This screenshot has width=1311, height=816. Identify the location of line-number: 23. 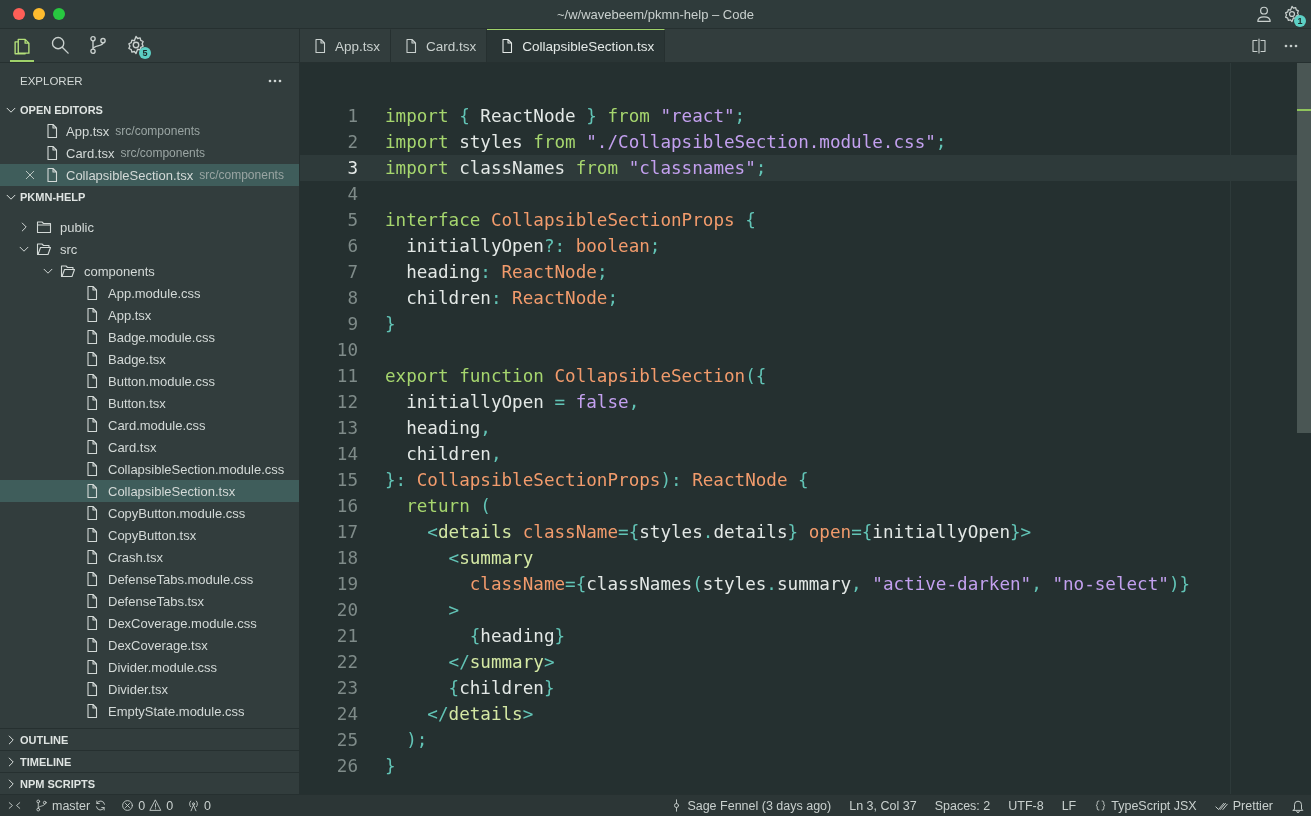
(346, 688).